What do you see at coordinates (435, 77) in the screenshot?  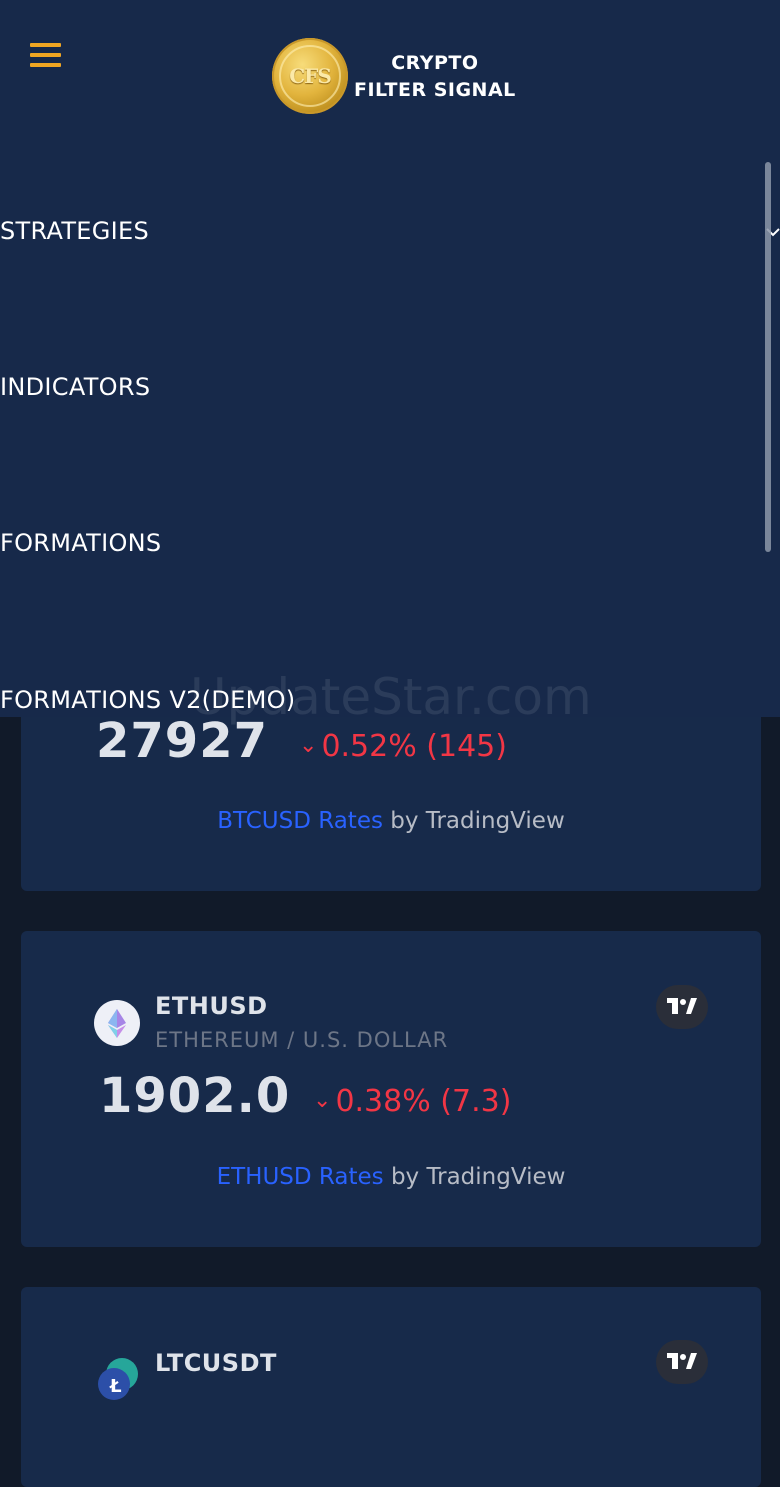 I see `brand-title: CRYPTO FILTER SIGNAL` at bounding box center [435, 77].